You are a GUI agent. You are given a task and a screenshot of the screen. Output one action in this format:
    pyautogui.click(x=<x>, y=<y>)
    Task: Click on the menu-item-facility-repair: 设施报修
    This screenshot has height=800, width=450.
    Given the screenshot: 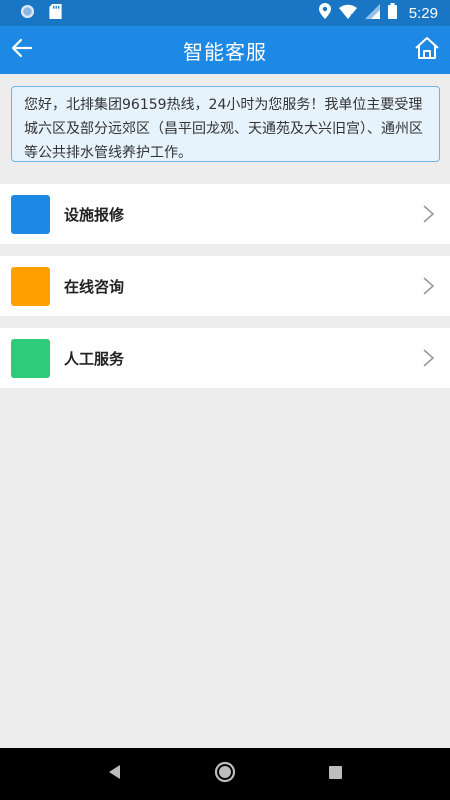 What is the action you would take?
    pyautogui.click(x=225, y=214)
    